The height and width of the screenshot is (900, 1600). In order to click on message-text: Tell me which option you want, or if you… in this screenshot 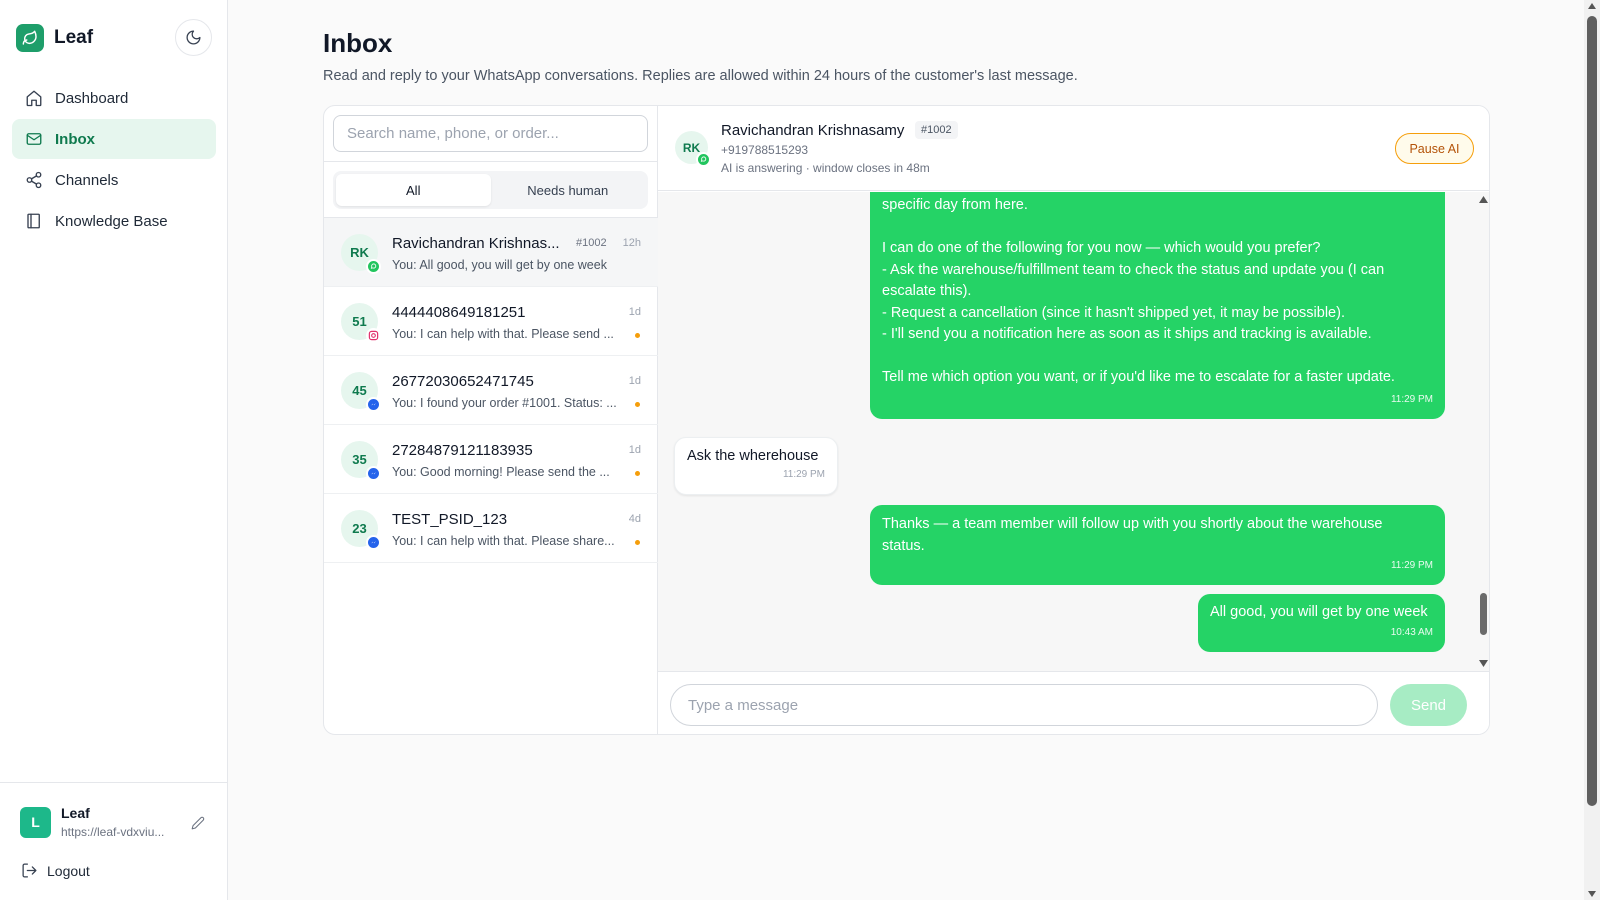, I will do `click(1138, 377)`.